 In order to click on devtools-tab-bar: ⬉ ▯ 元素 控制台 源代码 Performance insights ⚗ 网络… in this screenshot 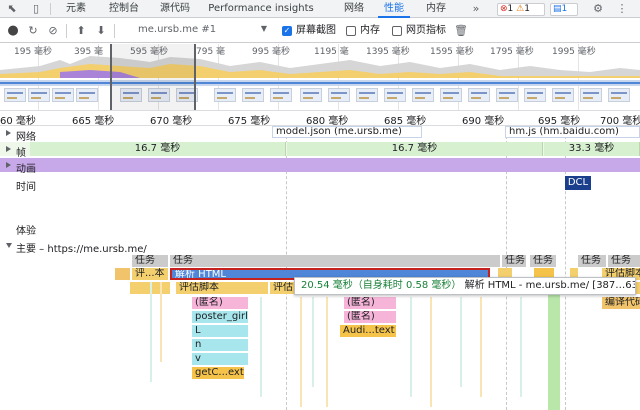, I will do `click(320, 15)`.